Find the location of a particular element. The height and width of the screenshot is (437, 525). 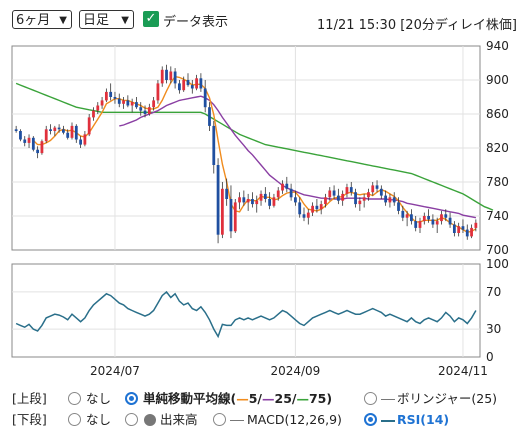

rsi-radio is located at coordinates (370, 419).